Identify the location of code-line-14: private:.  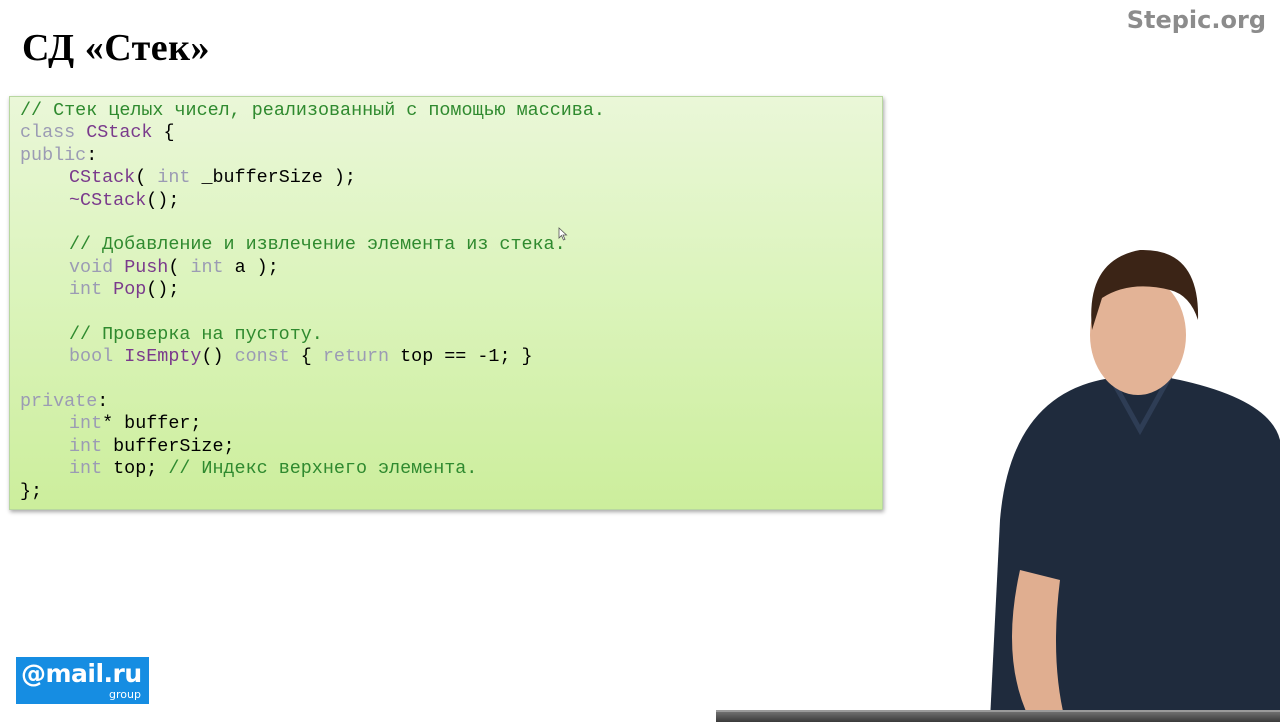
(312, 402).